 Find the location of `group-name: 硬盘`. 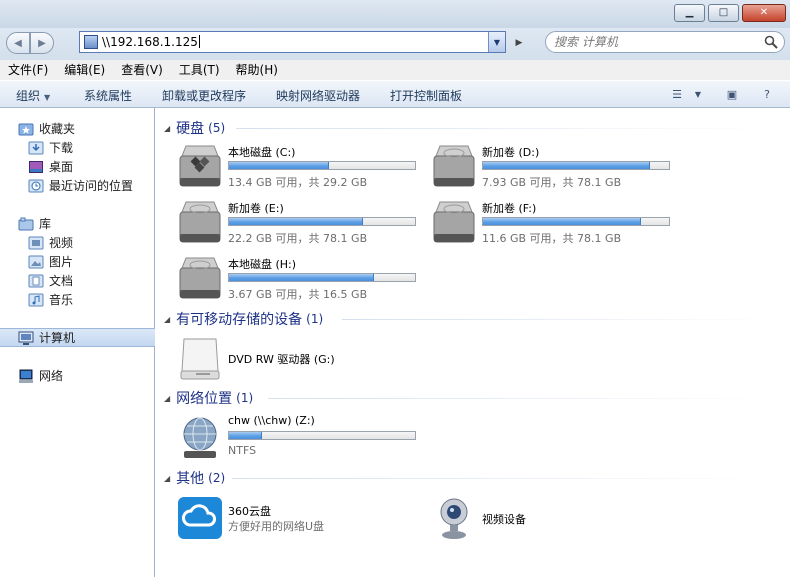

group-name: 硬盘 is located at coordinates (190, 129).